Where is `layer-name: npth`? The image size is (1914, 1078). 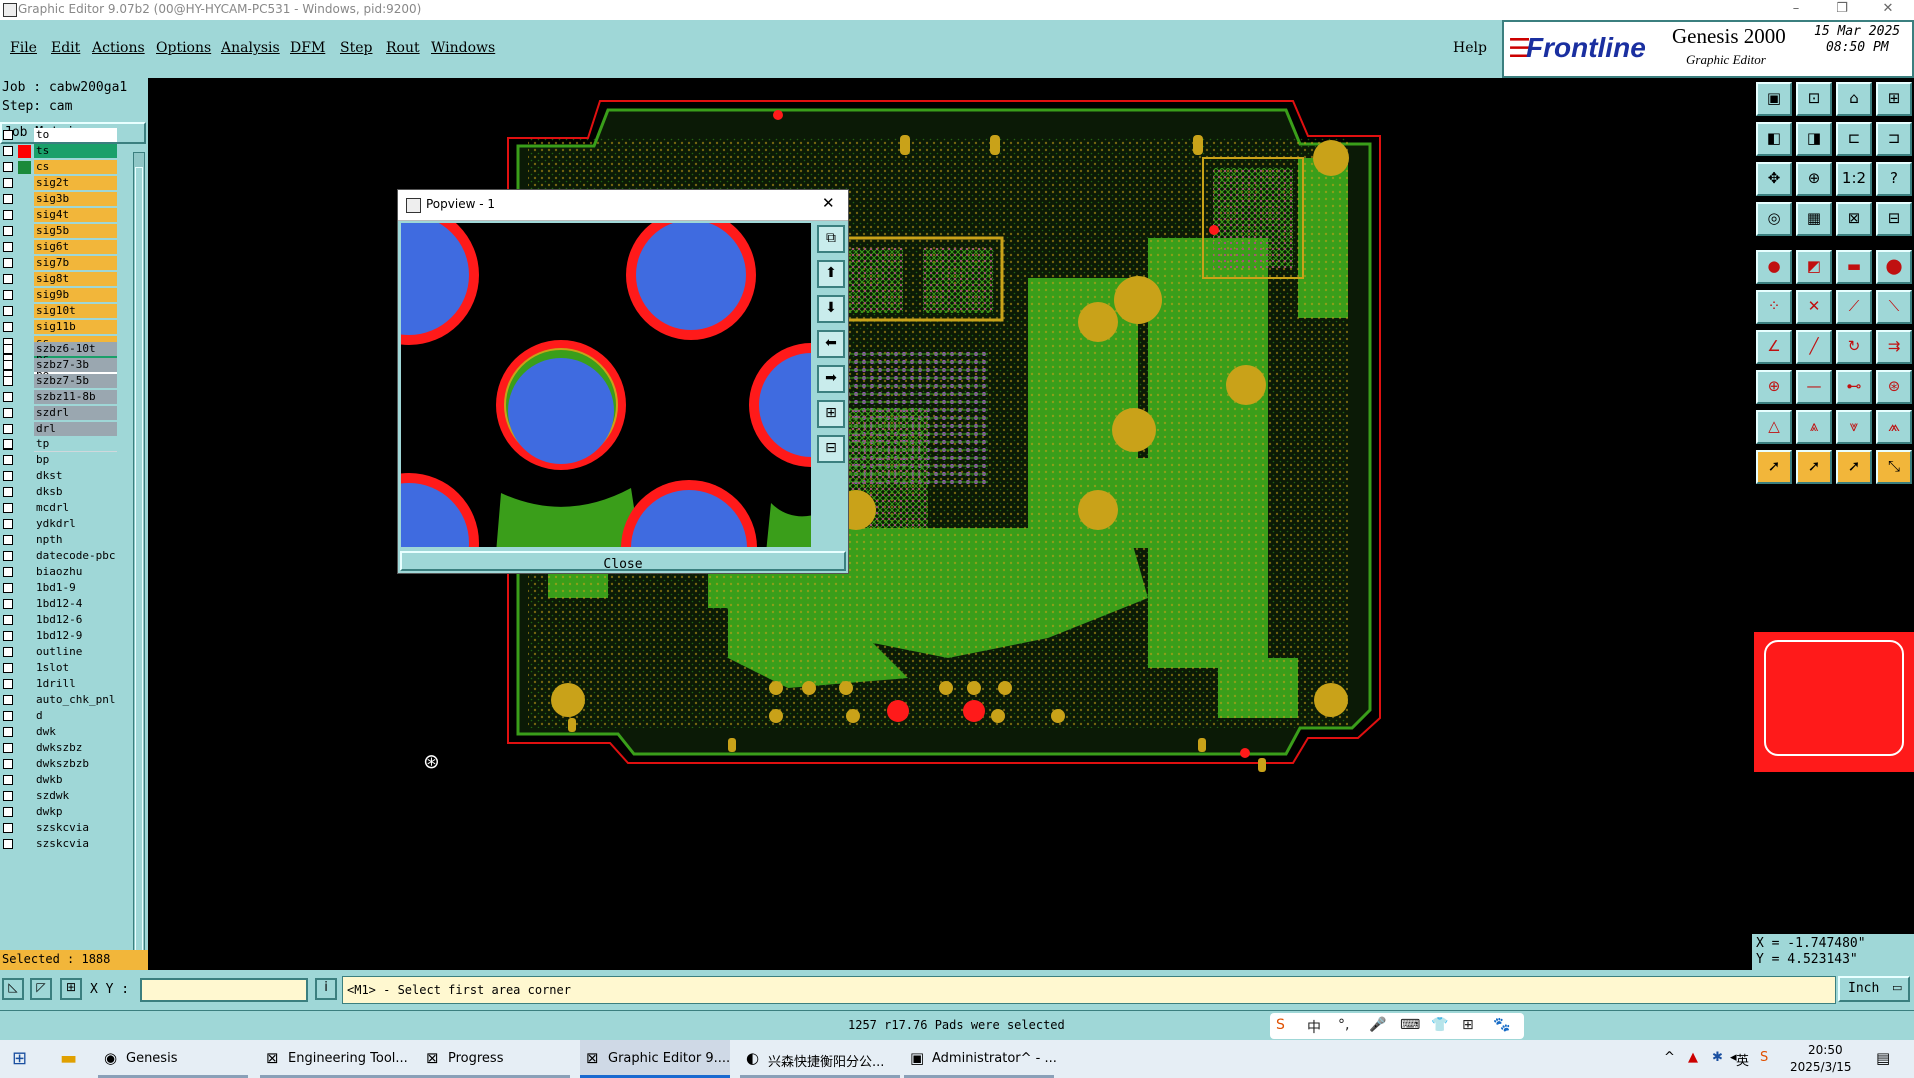 layer-name: npth is located at coordinates (75, 540).